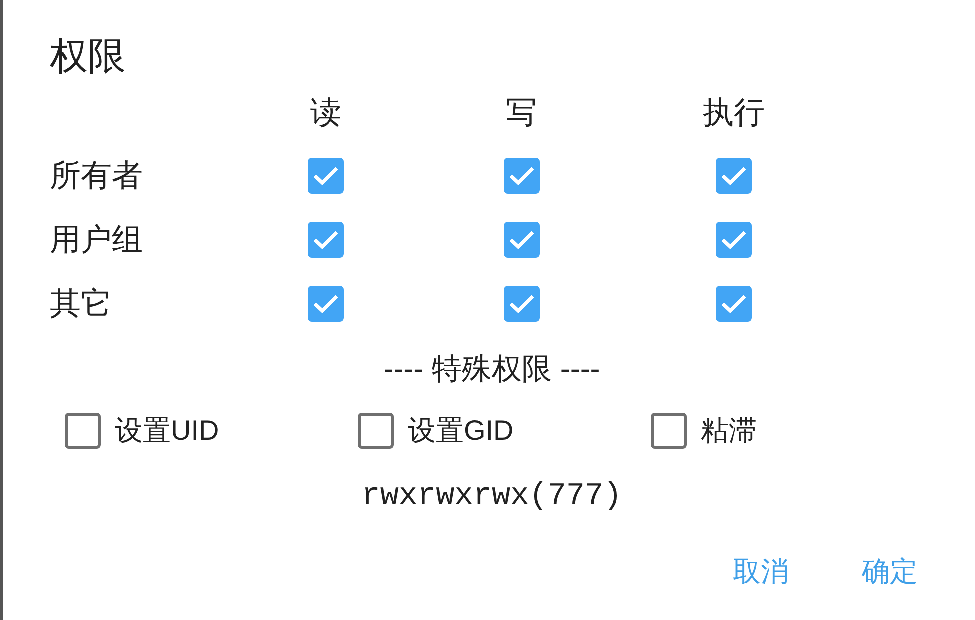 The height and width of the screenshot is (620, 975). Describe the element at coordinates (88, 57) in the screenshot. I see `dialog-title: 权限` at that location.